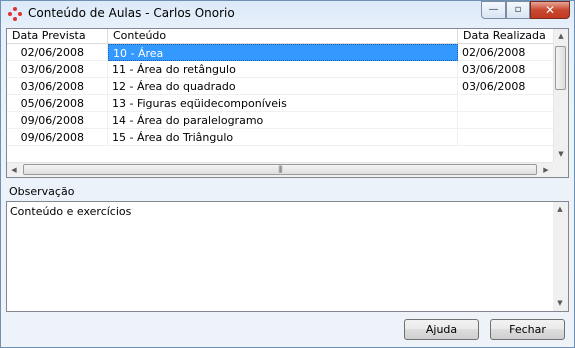  Describe the element at coordinates (131, 13) in the screenshot. I see `window-title: Conteúdo de Aulas - Carlos Onorio` at that location.